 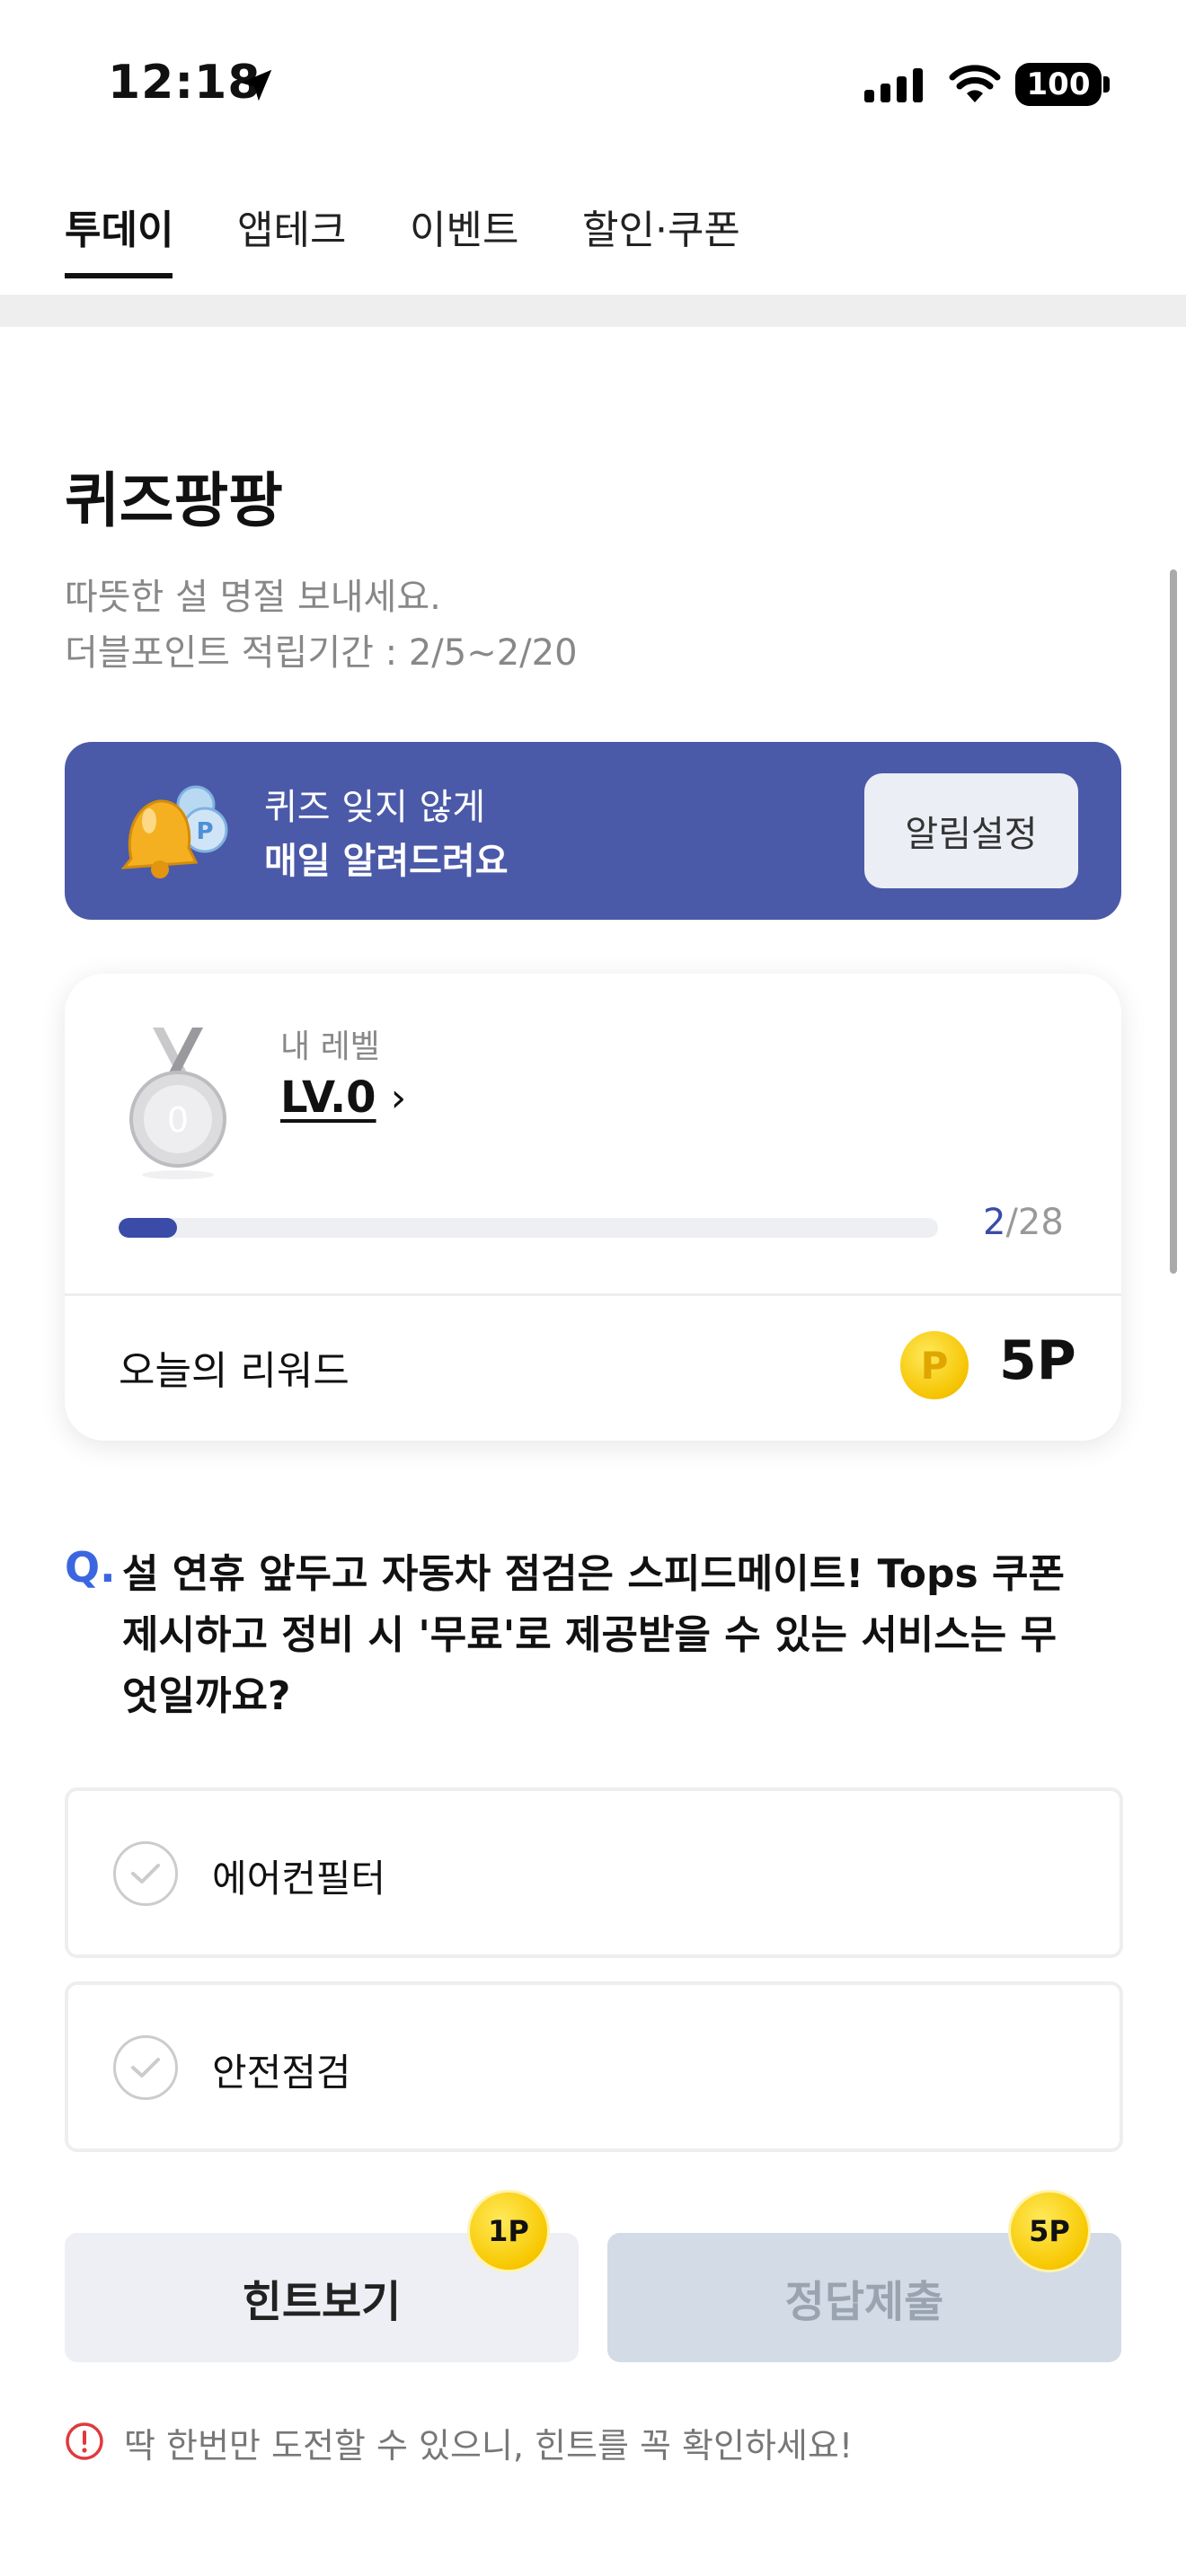 I want to click on level-progress-count: 2/28, so click(x=1023, y=1222).